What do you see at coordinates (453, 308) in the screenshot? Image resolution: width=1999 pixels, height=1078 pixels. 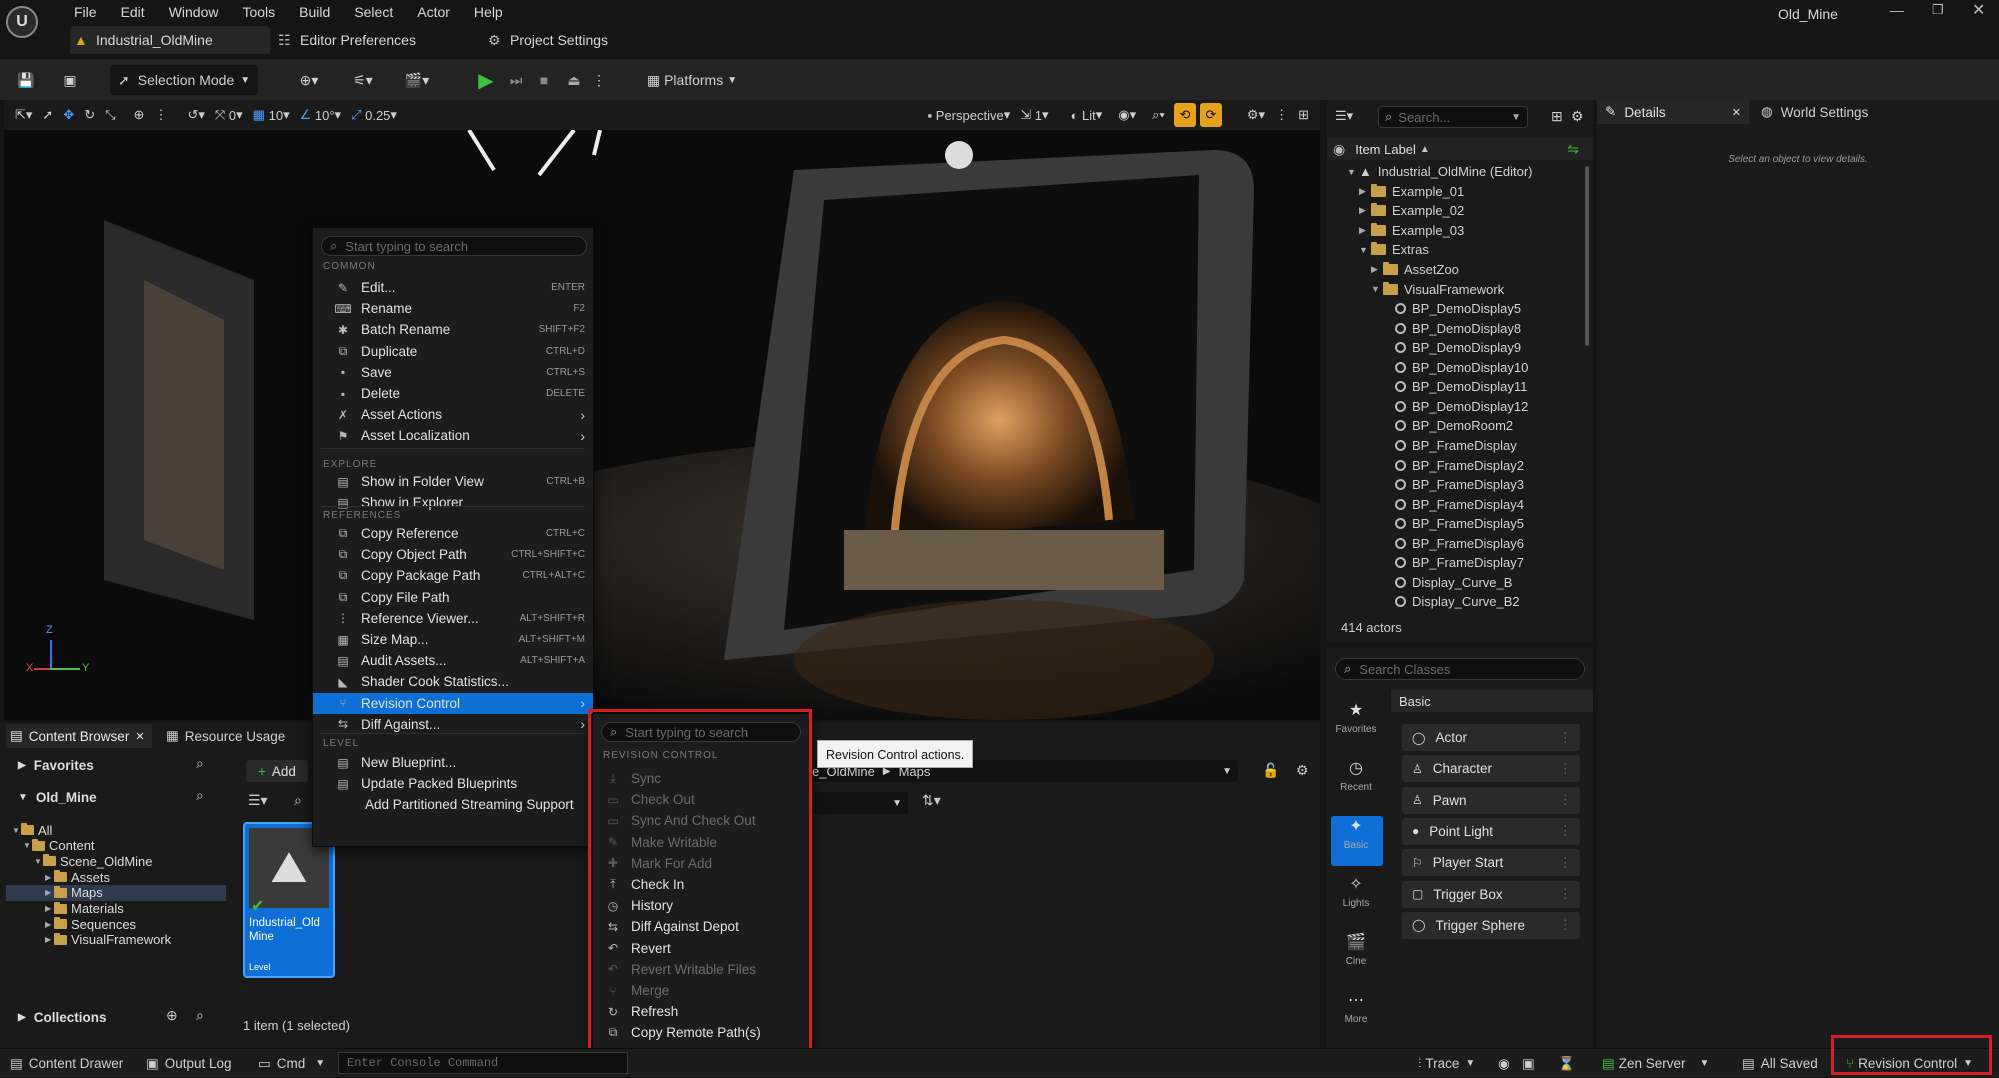 I see `menu-item-rename: ⌨ Rename F2` at bounding box center [453, 308].